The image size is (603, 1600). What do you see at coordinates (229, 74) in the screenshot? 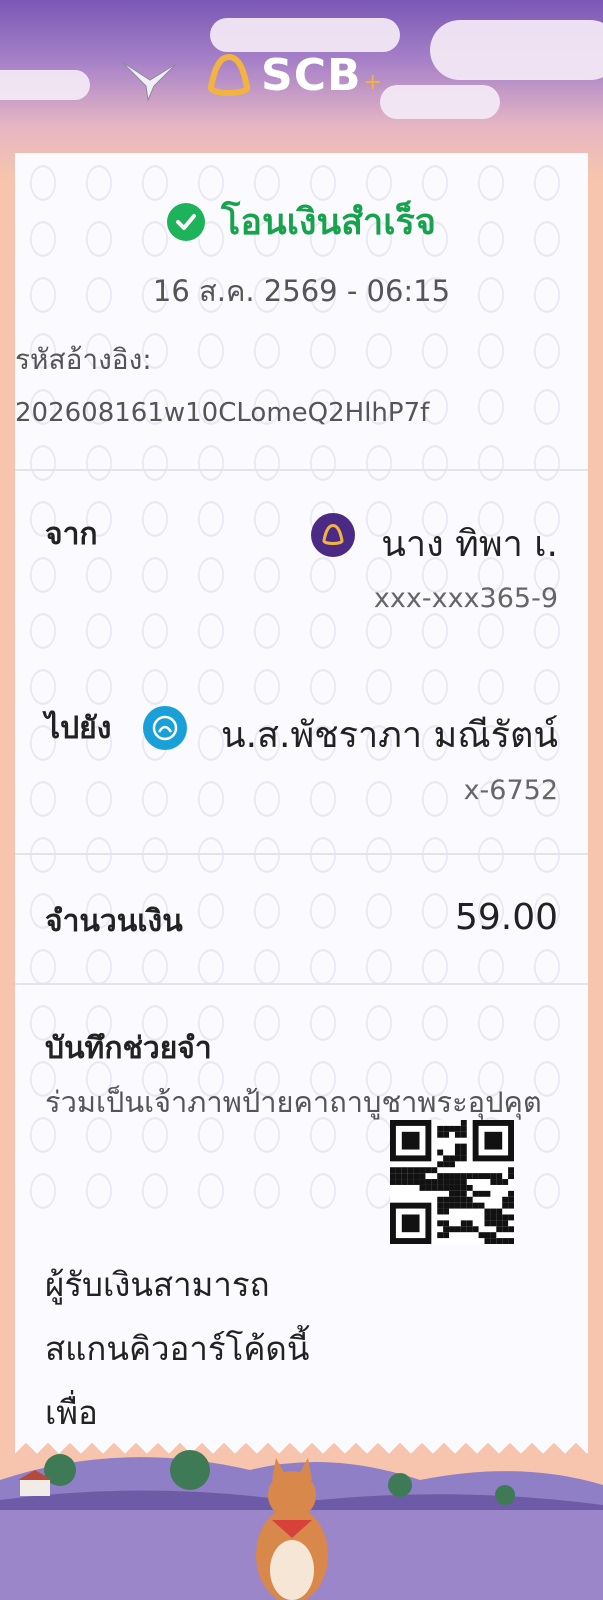
I see `scb-logo-icon` at bounding box center [229, 74].